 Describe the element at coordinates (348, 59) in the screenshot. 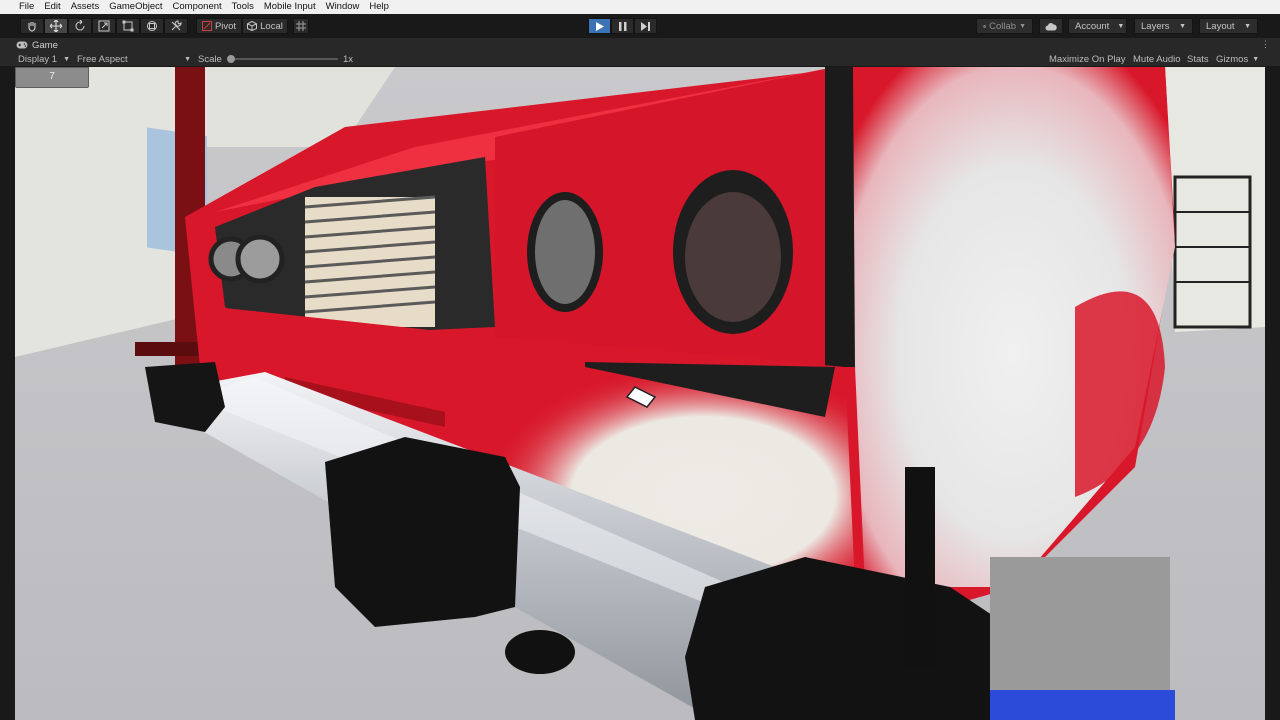

I see `scale-value: 1x` at that location.